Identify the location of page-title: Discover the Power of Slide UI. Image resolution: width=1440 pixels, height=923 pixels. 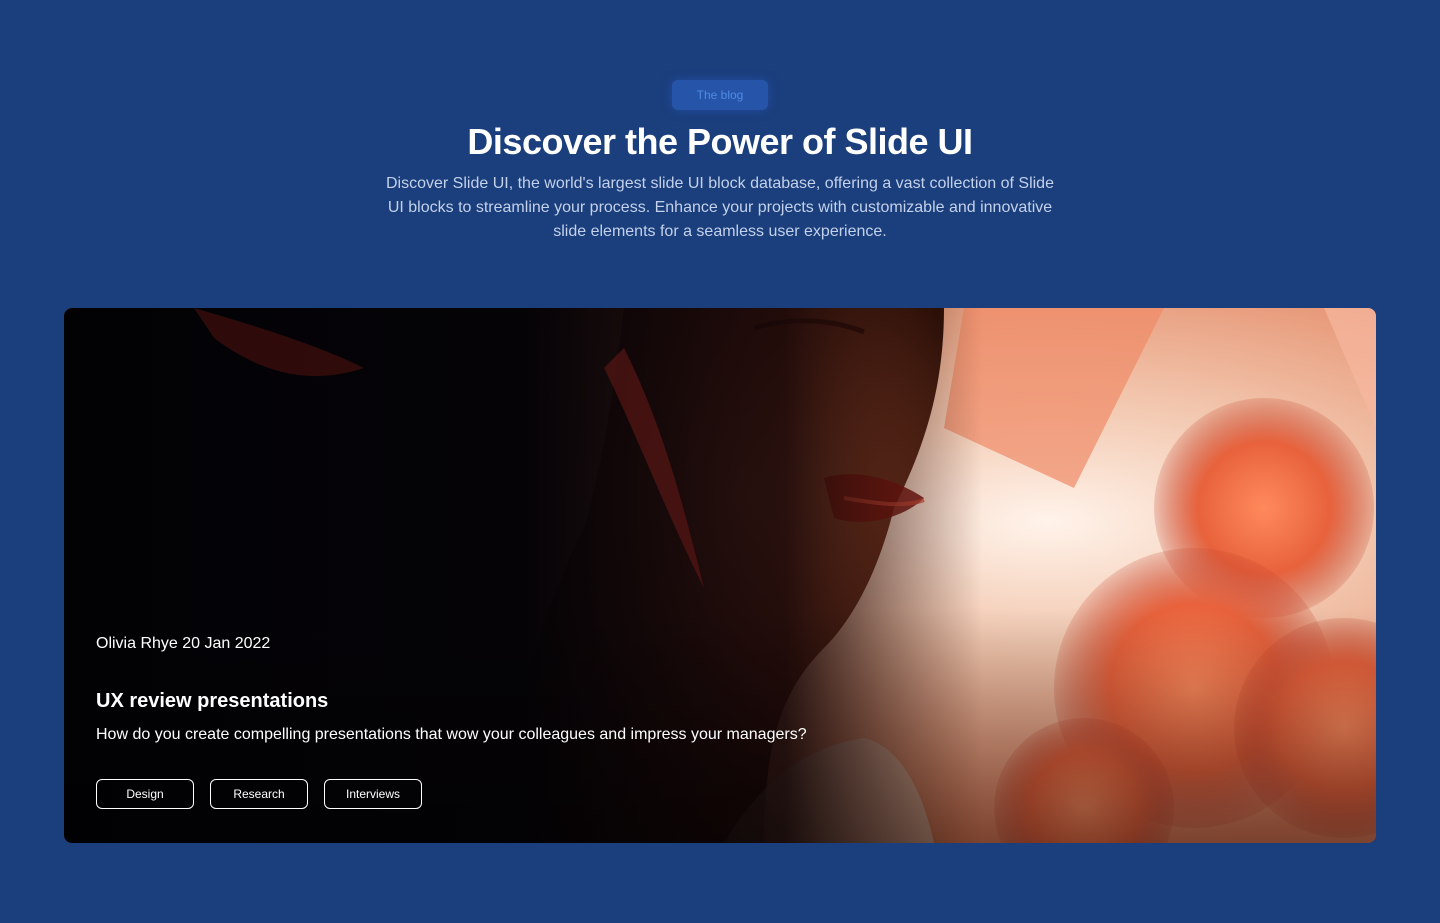
(720, 141).